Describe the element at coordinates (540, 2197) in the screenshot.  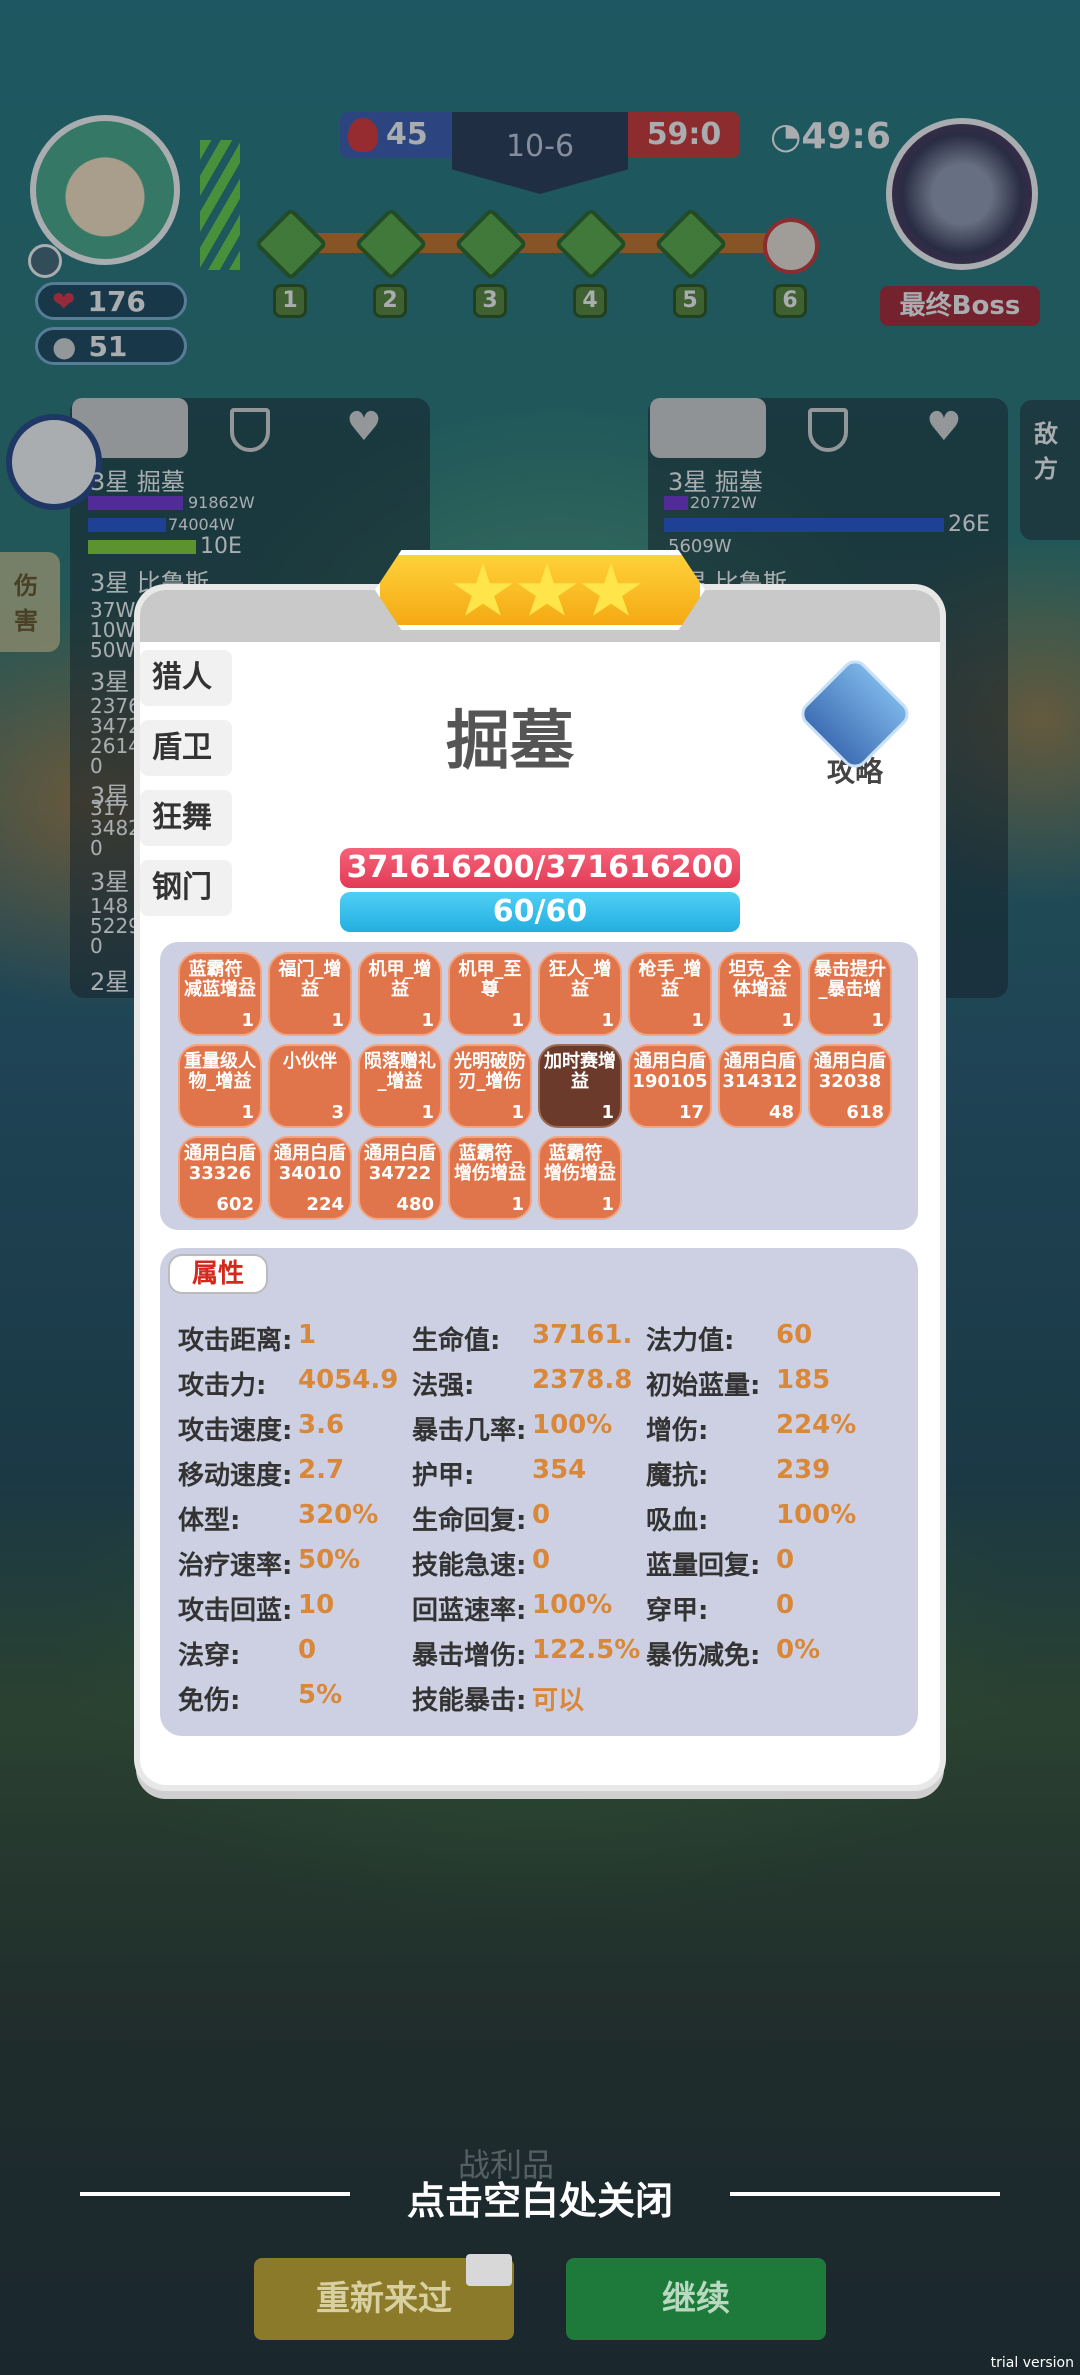
I see `close-hint: 点击空白处关闭` at that location.